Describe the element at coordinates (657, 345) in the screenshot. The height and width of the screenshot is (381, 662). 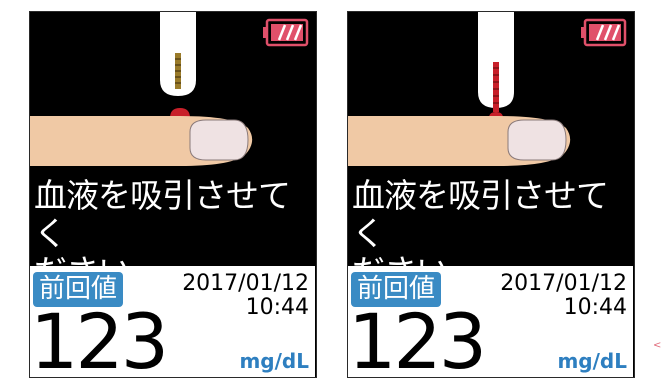
I see `edge-mark: <` at that location.